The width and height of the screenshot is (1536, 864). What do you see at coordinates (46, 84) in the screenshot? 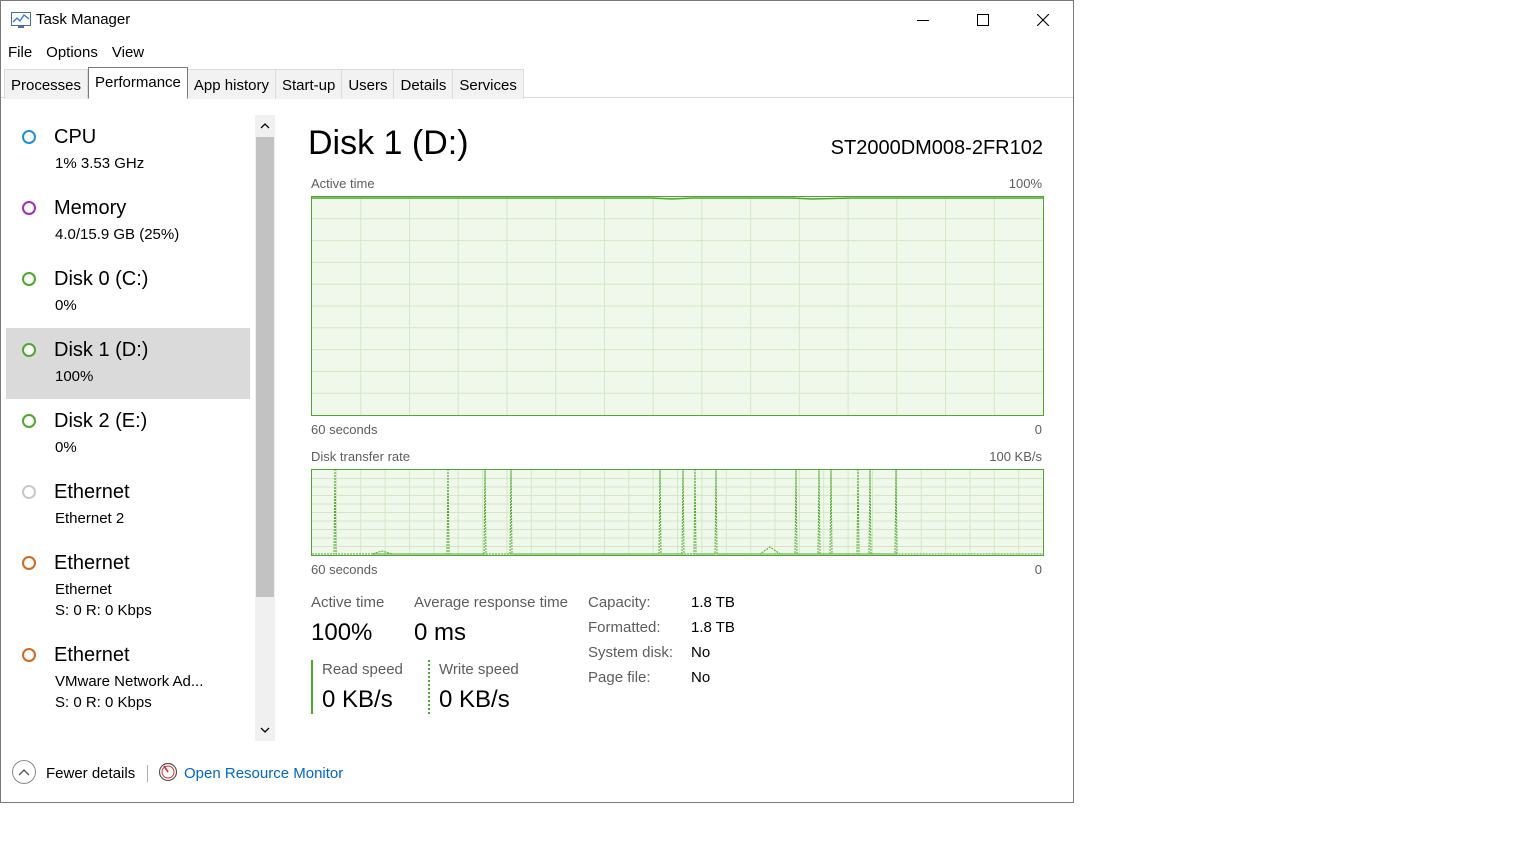
I see `tab-processes: Processes` at bounding box center [46, 84].